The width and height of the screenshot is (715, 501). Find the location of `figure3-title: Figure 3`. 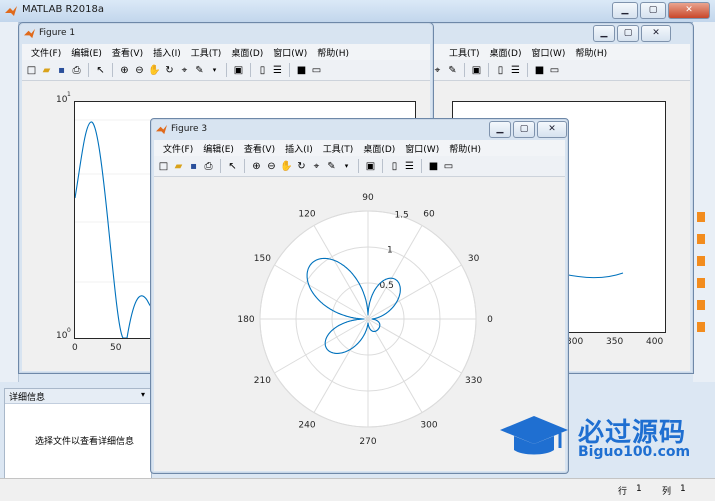

figure3-title: Figure 3 is located at coordinates (189, 129).